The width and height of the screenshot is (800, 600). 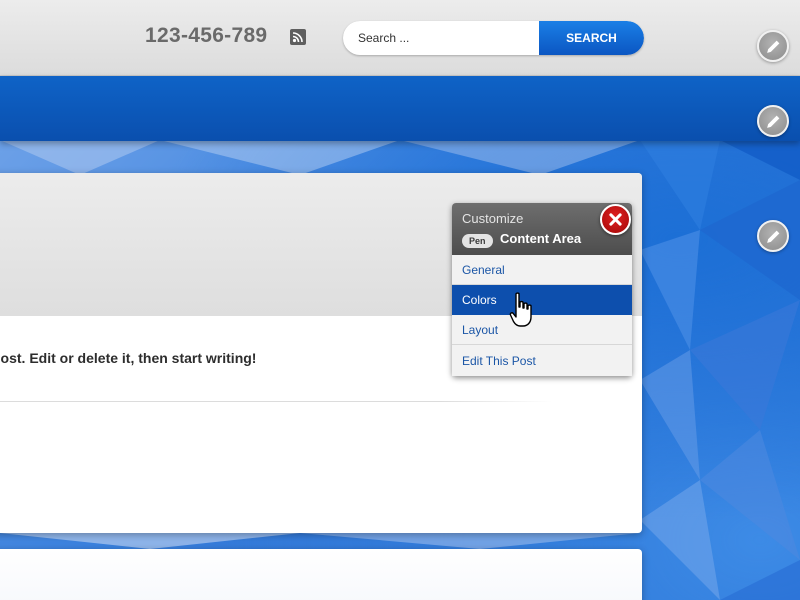 I want to click on menu-item-general: General, so click(x=542, y=270).